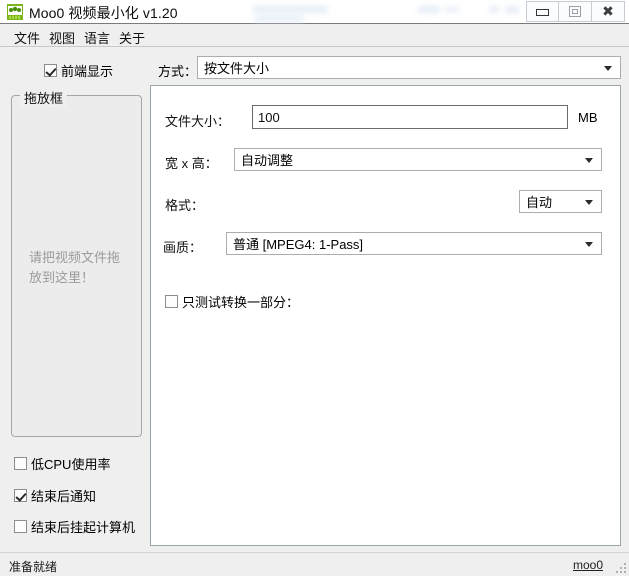 This screenshot has width=629, height=576. What do you see at coordinates (241, 302) in the screenshot?
I see `partial-test-label: 只测试转换一部分：` at bounding box center [241, 302].